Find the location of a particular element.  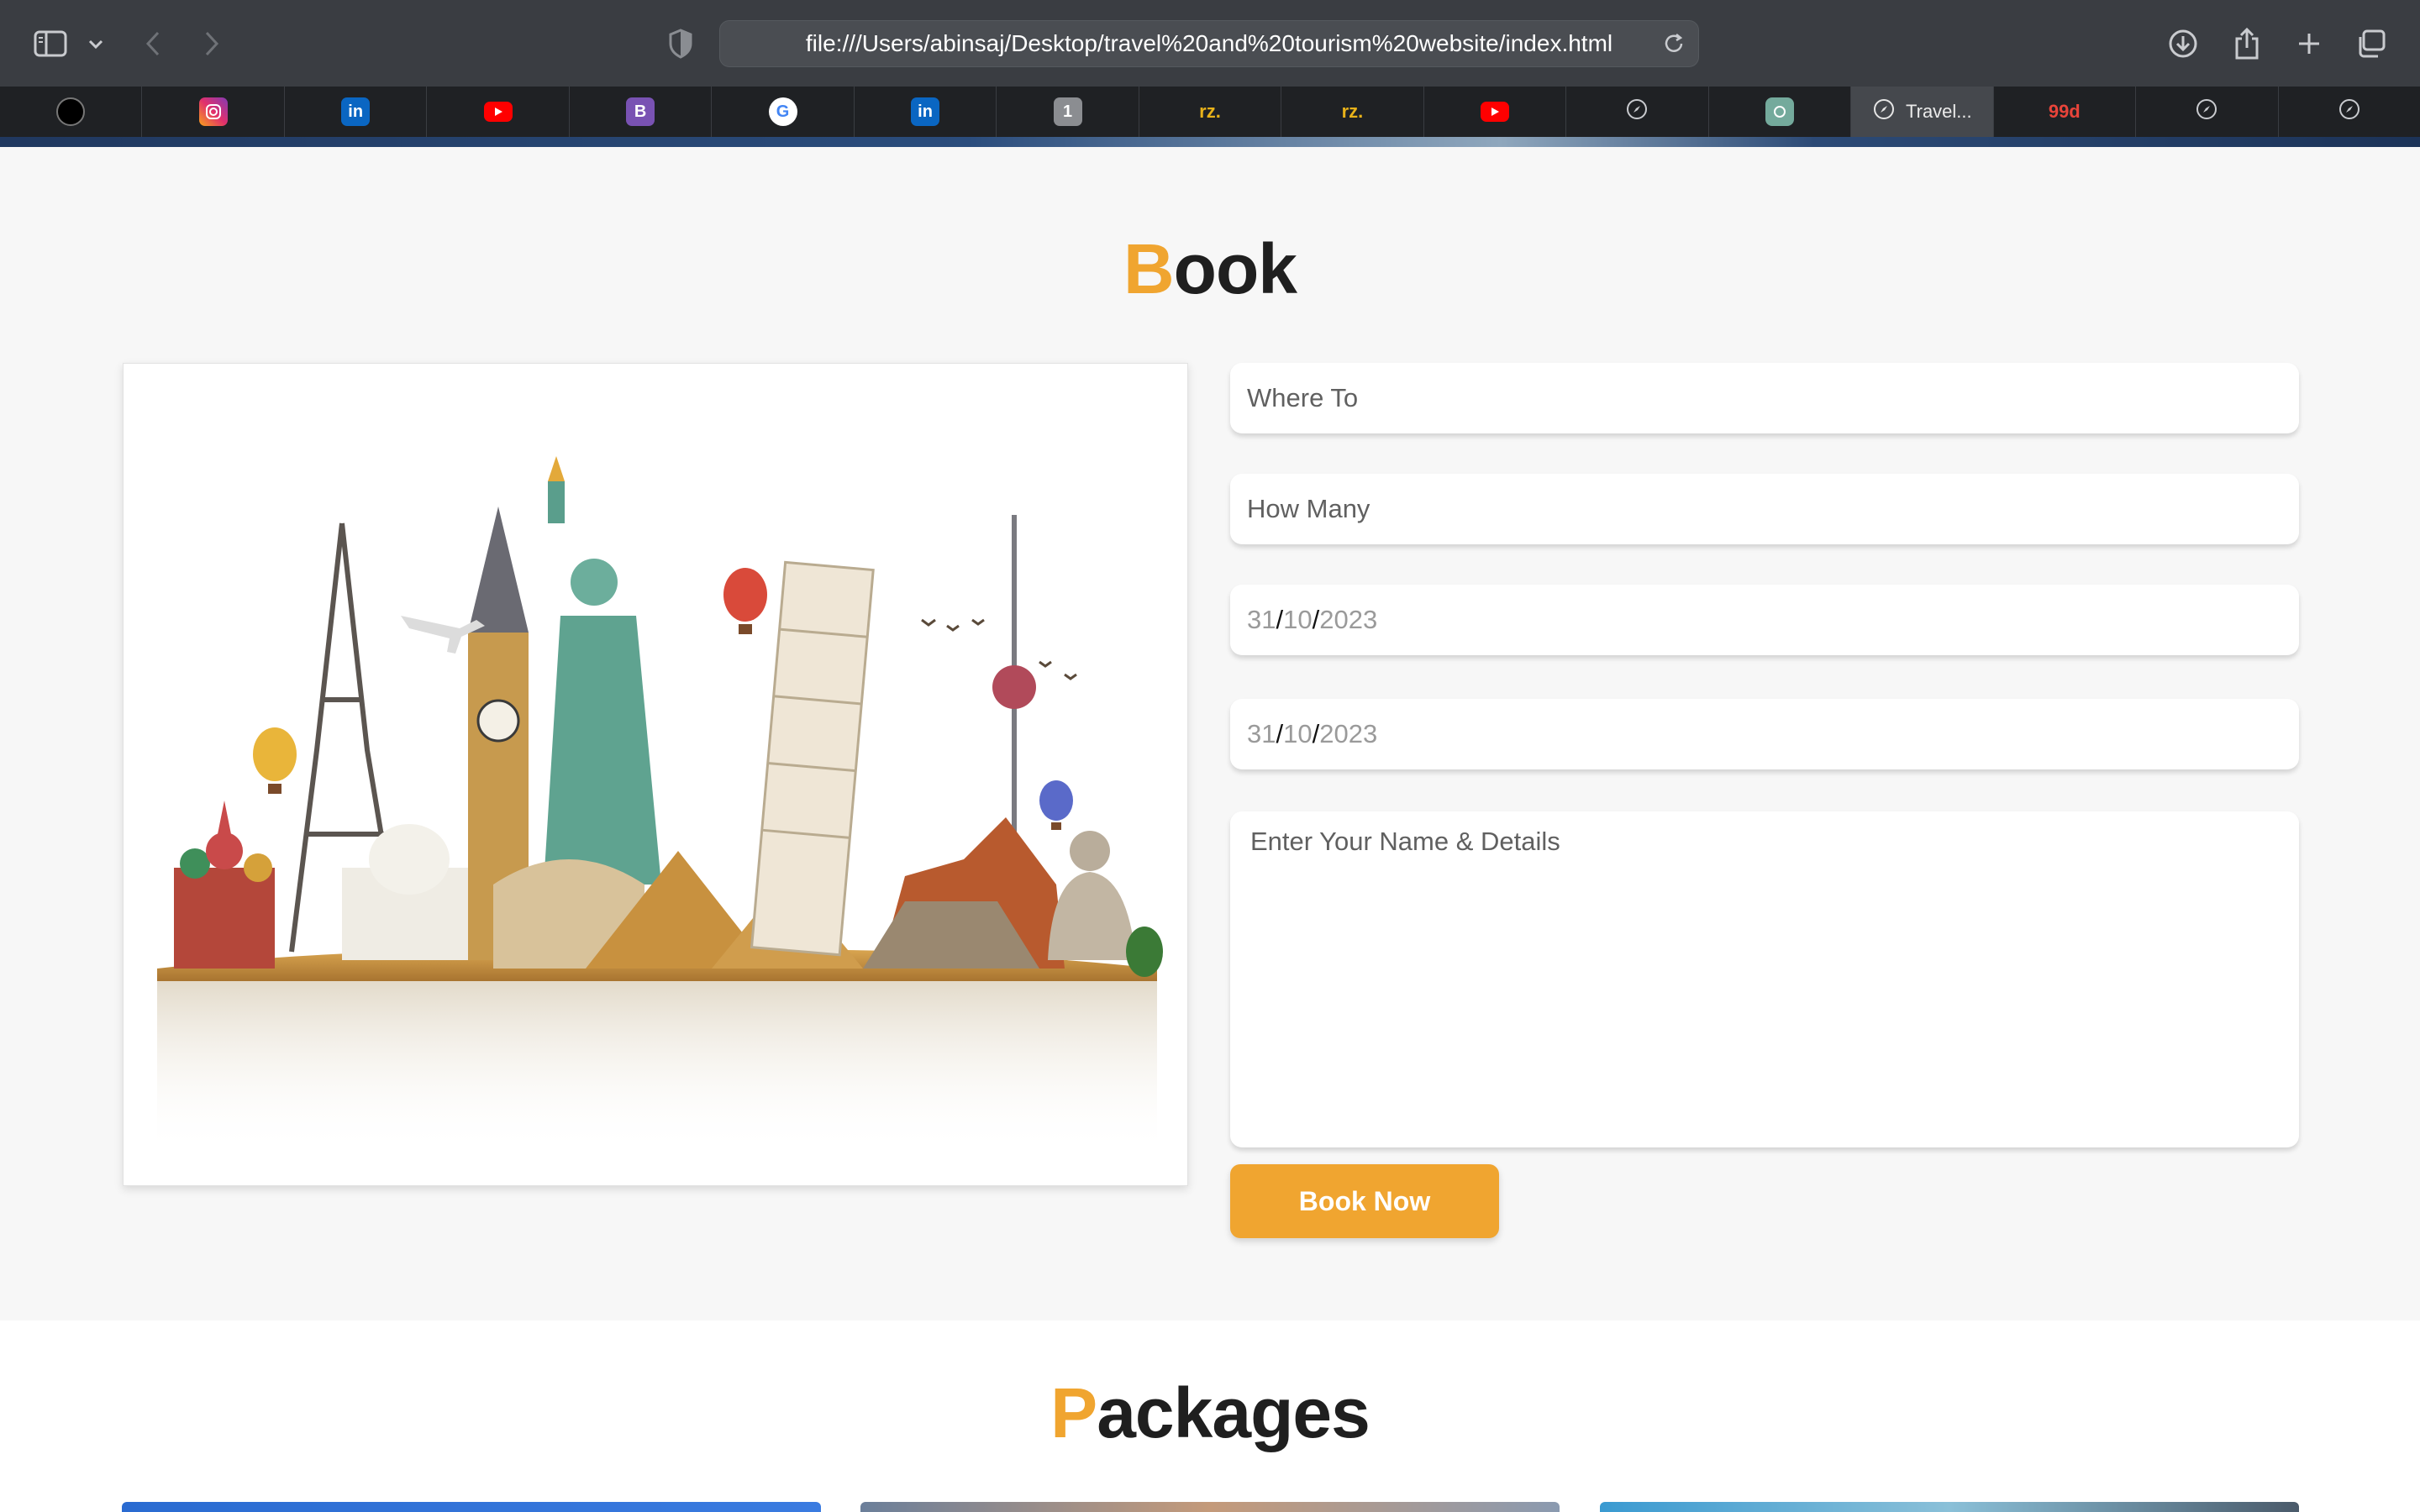

st-basils-cathedral is located at coordinates (225, 885).